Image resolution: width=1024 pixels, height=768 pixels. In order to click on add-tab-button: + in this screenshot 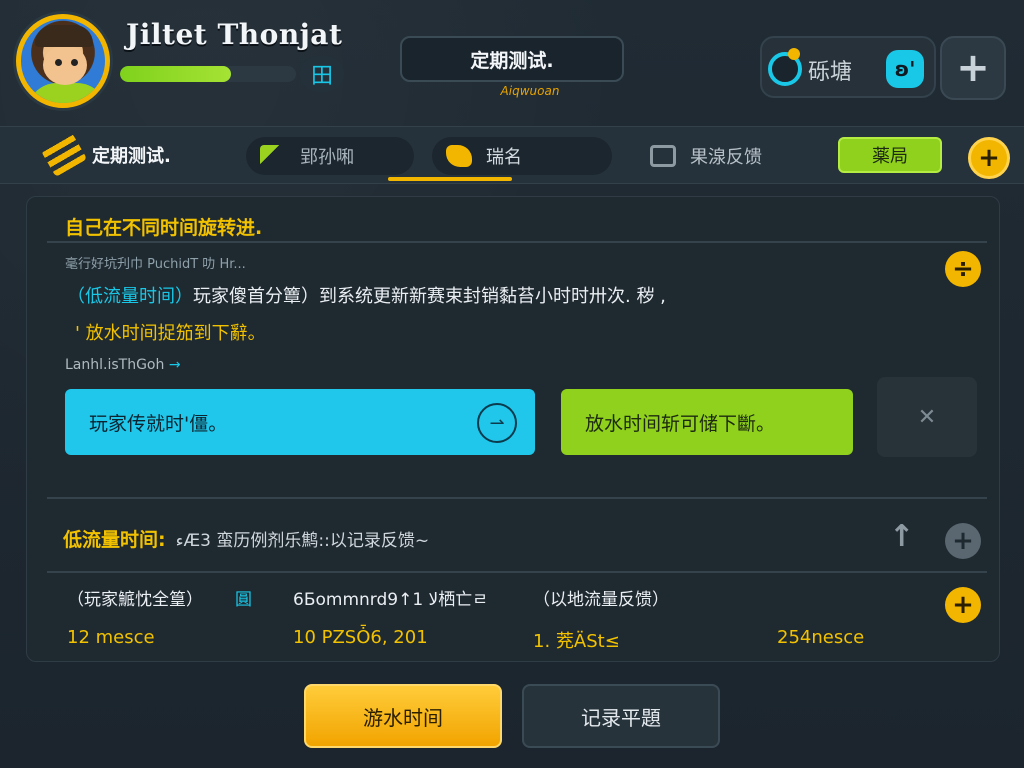, I will do `click(989, 158)`.